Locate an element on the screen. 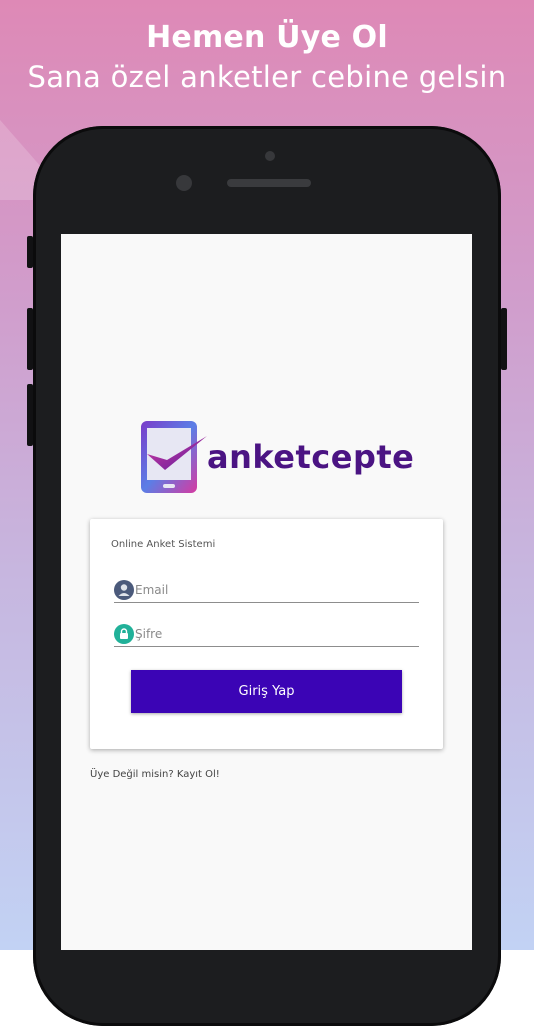 The image size is (534, 1026). email-input is located at coordinates (270, 590).